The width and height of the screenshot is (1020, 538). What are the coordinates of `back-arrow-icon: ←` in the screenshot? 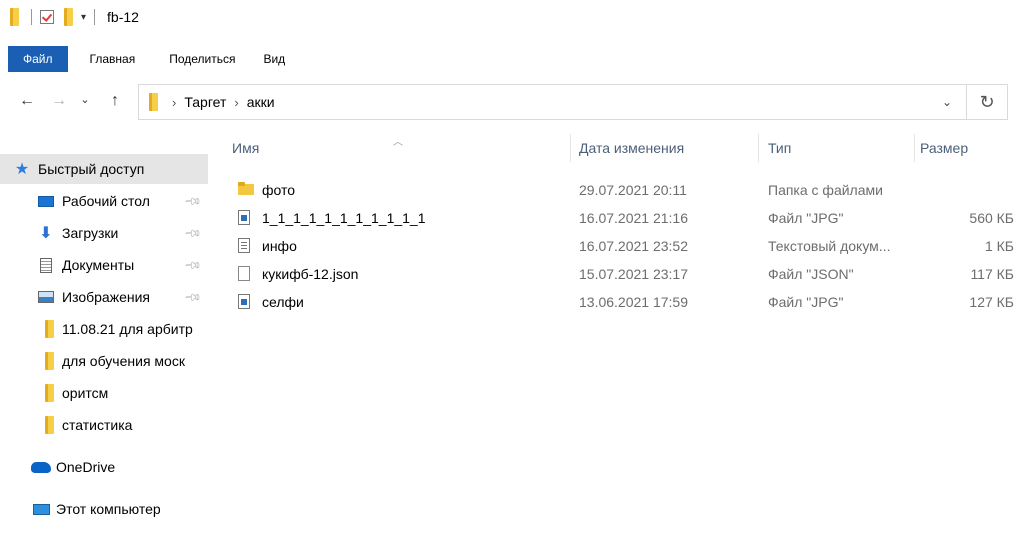 It's located at (27, 101).